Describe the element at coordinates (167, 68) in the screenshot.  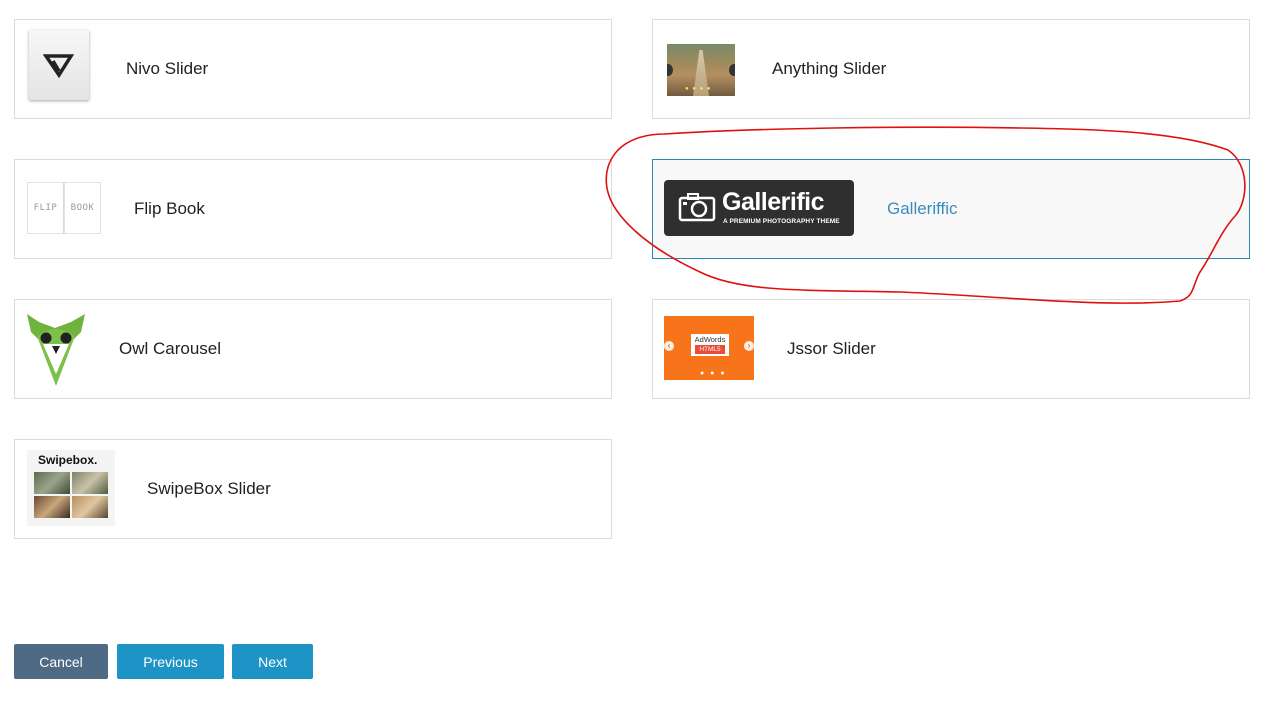
I see `option-label: Nivo Slider` at that location.